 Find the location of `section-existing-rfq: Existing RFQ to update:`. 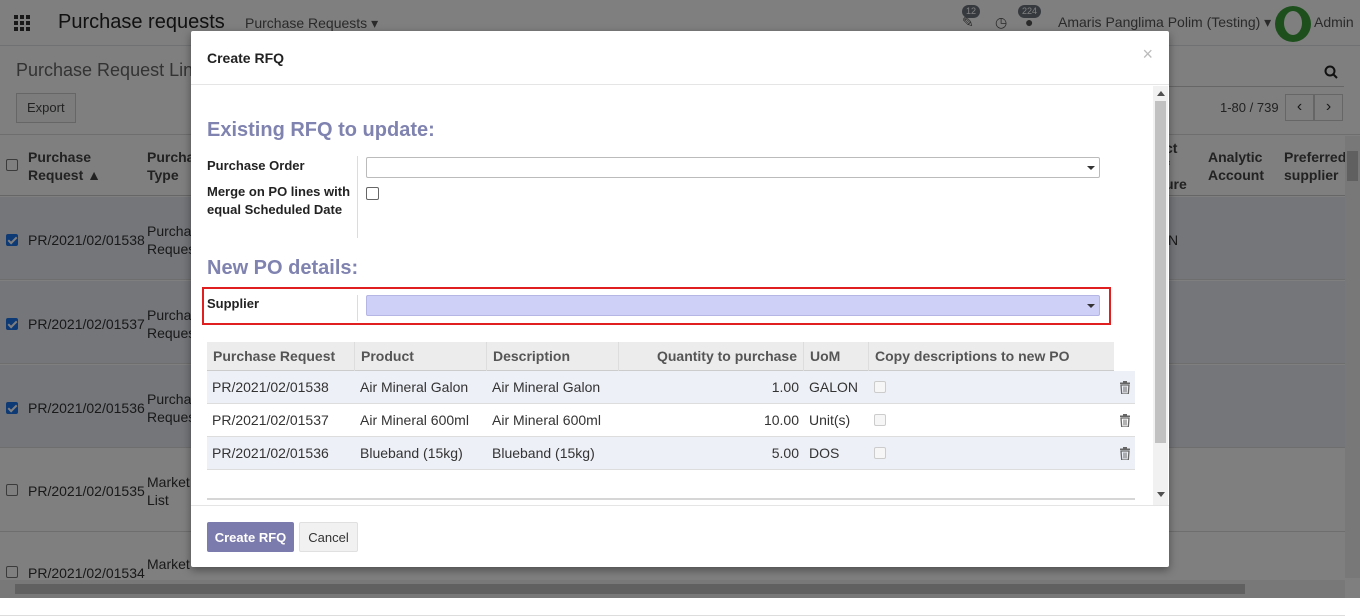

section-existing-rfq: Existing RFQ to update: is located at coordinates (321, 130).